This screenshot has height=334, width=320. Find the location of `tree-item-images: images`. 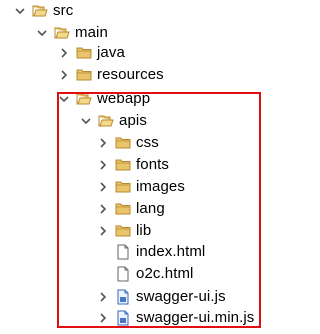

tree-item-images: images is located at coordinates (140, 187).